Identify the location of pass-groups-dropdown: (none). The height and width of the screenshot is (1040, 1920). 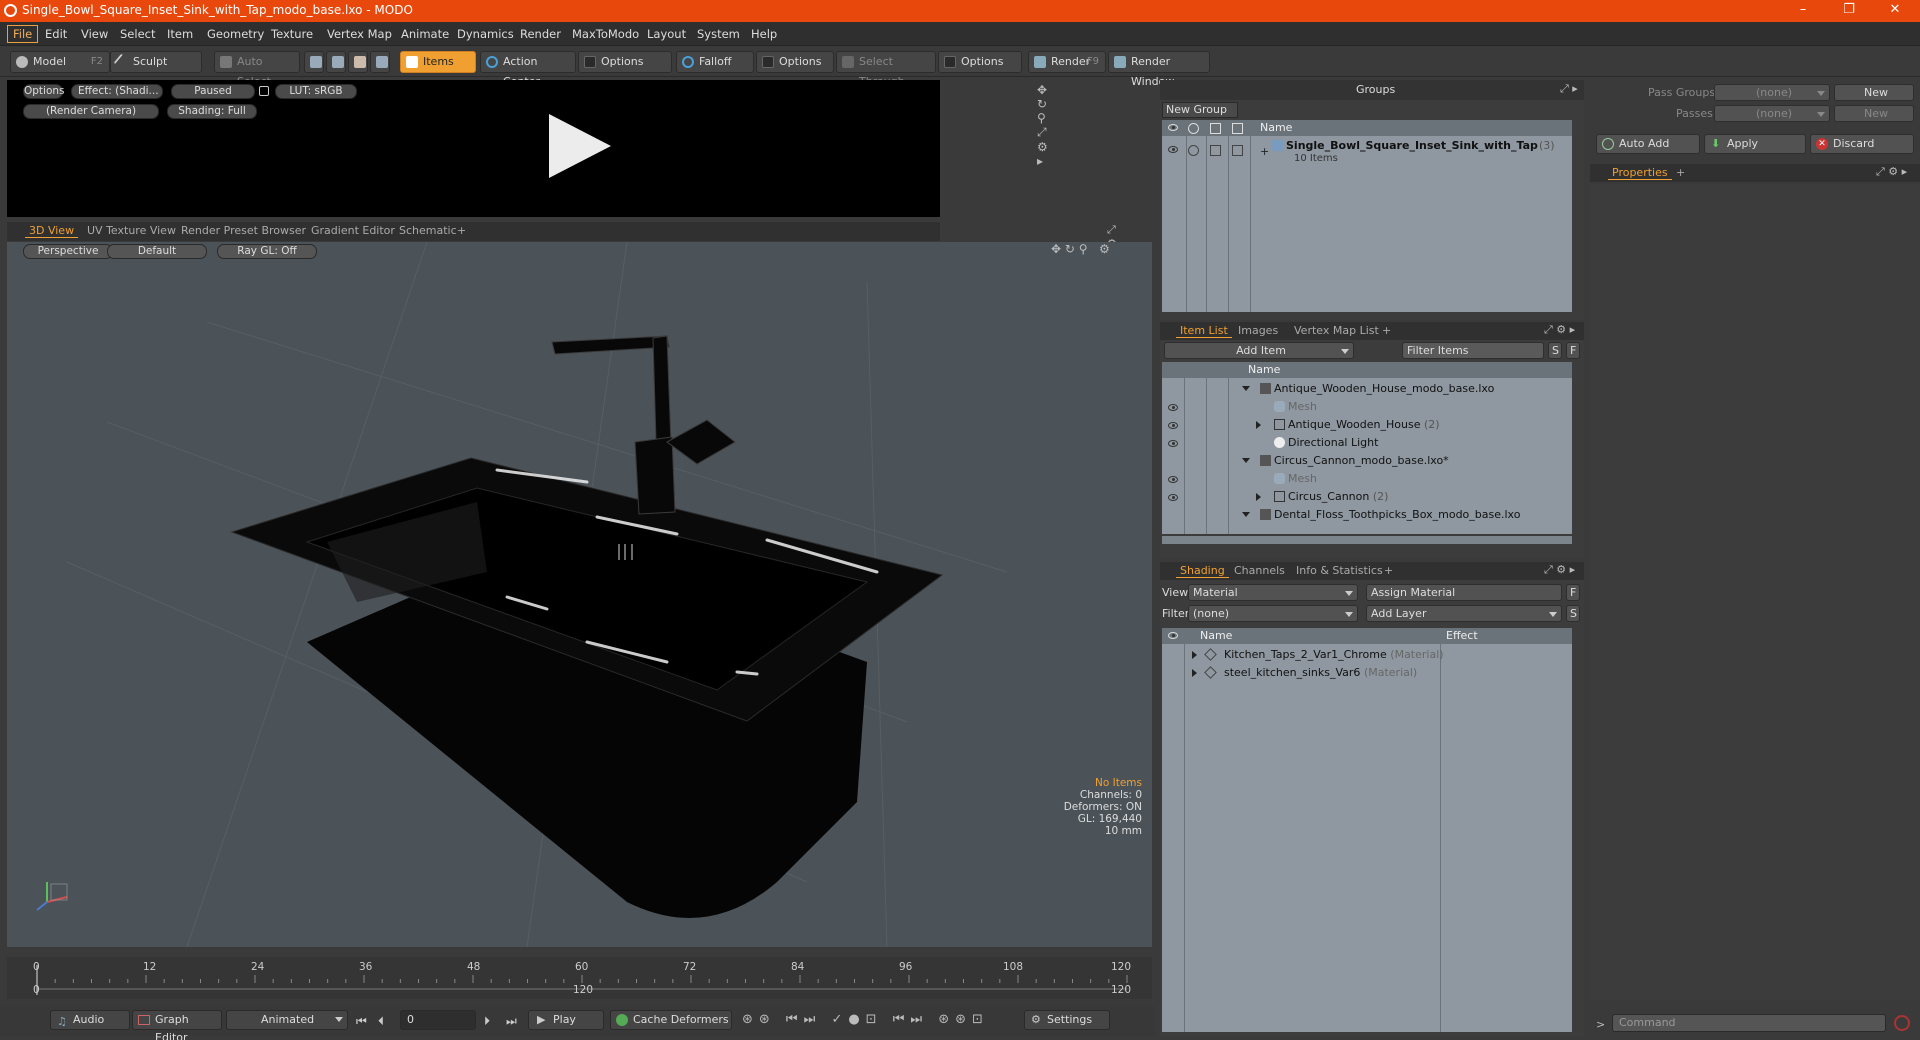
(1772, 92).